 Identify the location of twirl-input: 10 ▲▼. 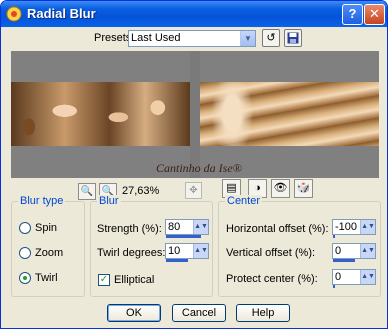
(187, 252).